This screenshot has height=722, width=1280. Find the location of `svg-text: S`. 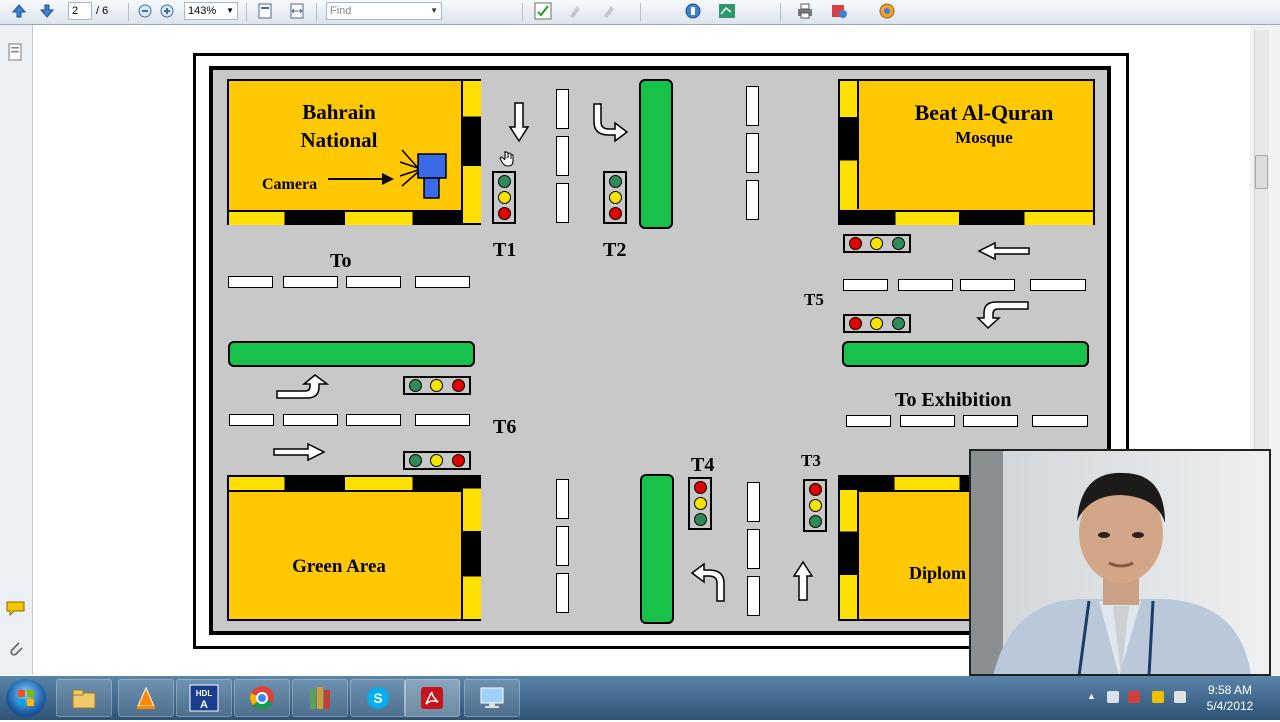

svg-text: S is located at coordinates (377, 698).